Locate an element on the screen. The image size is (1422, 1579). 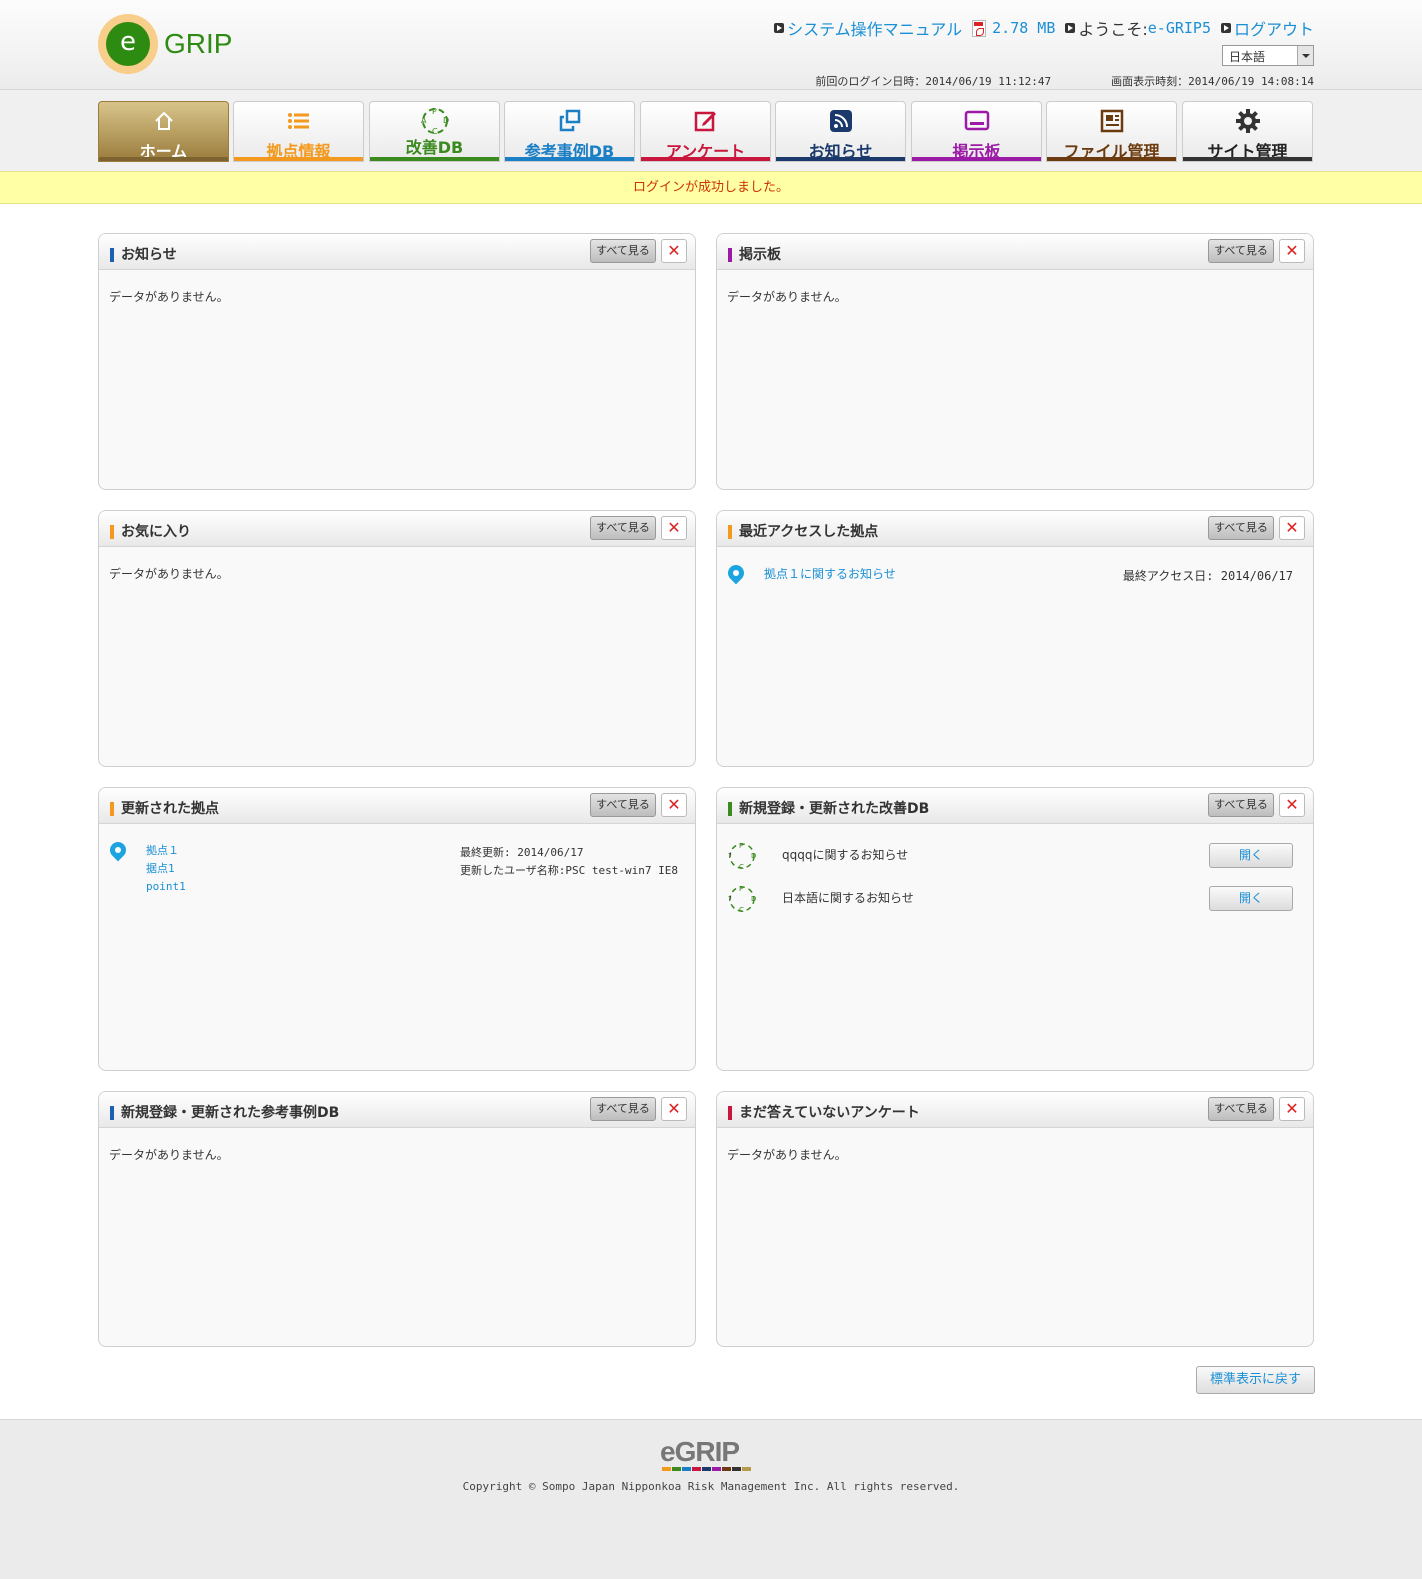
nav-site-info: 拠点情報 is located at coordinates (298, 131).